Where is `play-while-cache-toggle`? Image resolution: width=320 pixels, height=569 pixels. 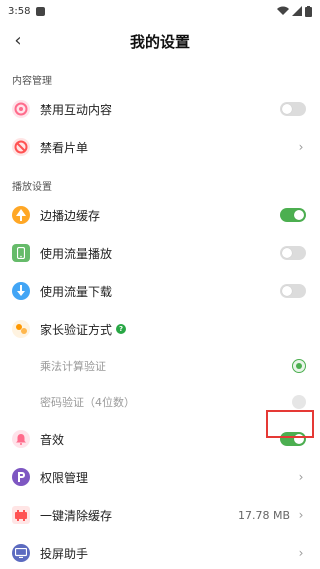 play-while-cache-toggle is located at coordinates (293, 215).